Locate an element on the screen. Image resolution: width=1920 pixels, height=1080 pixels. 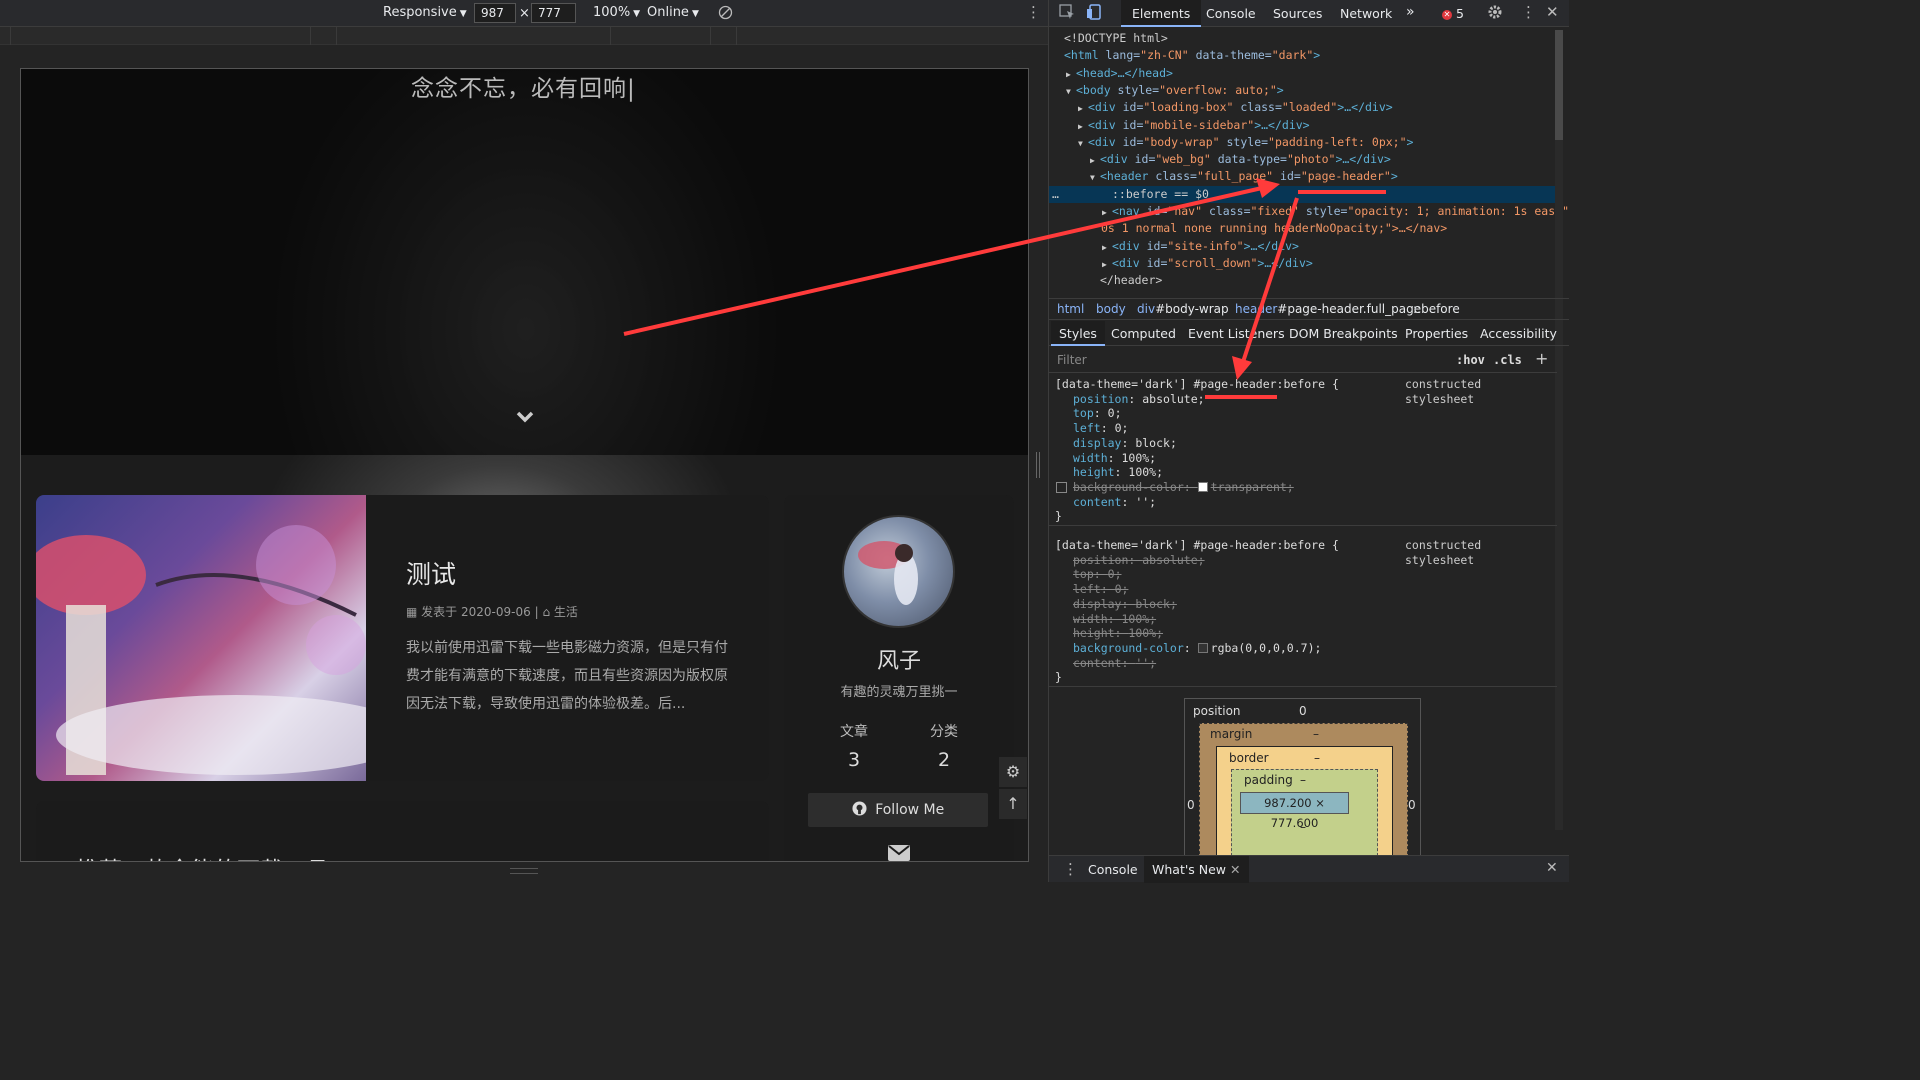
scroll-down-icon is located at coordinates (525, 417).